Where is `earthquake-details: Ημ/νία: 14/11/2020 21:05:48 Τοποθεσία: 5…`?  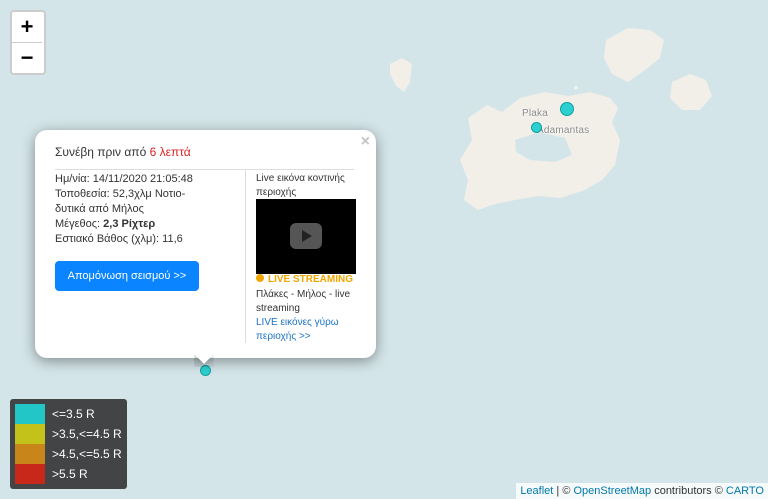
earthquake-details: Ημ/νία: 14/11/2020 21:05:48 Τοποθεσία: 5… is located at coordinates (145, 209).